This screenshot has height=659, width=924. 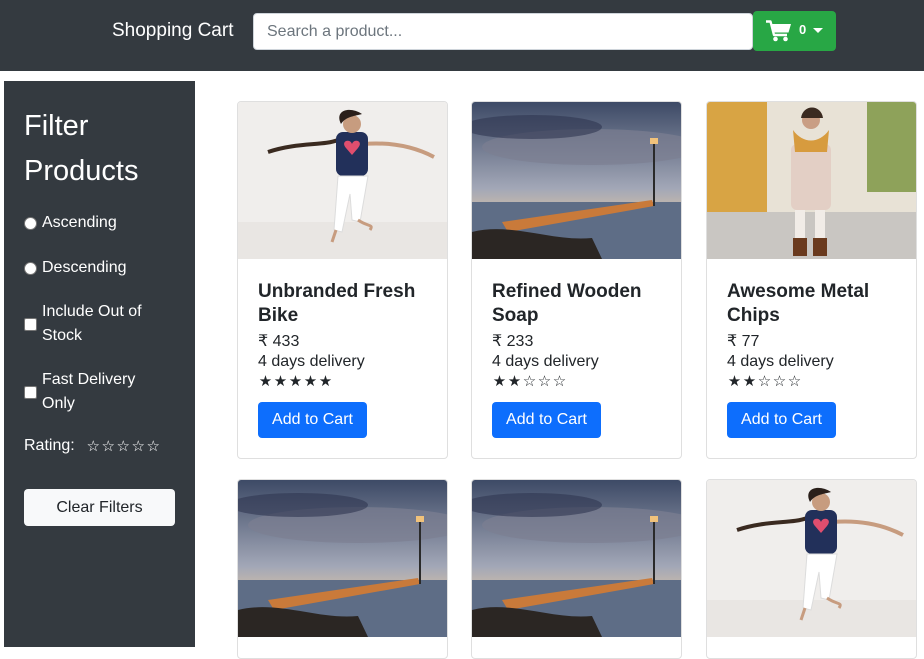 I want to click on price-value: 433, so click(x=286, y=341).